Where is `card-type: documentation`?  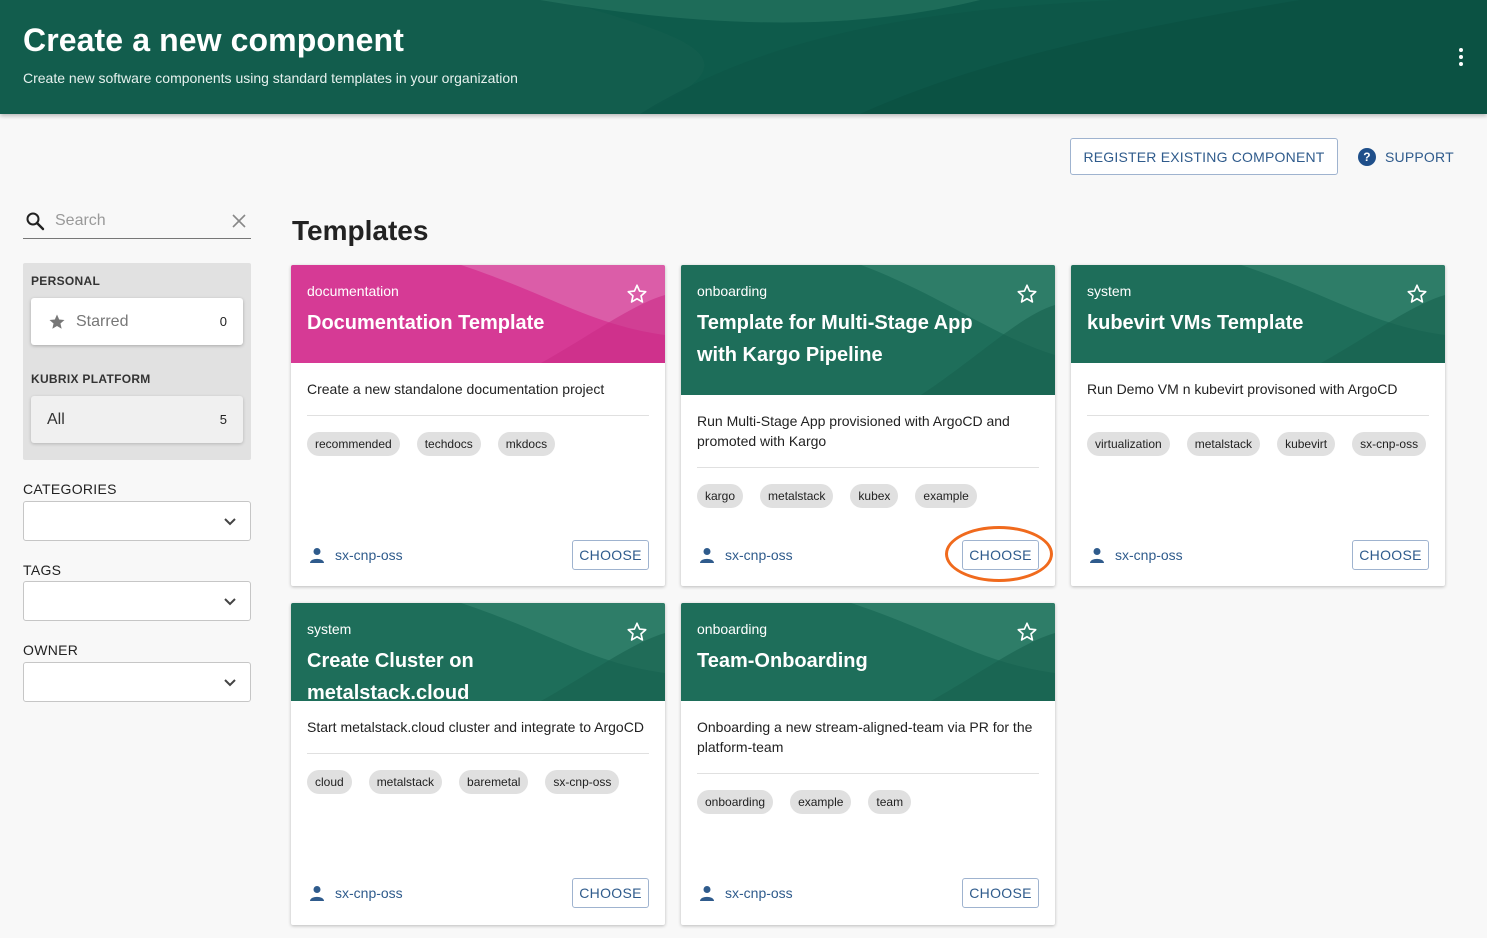 card-type: documentation is located at coordinates (353, 291).